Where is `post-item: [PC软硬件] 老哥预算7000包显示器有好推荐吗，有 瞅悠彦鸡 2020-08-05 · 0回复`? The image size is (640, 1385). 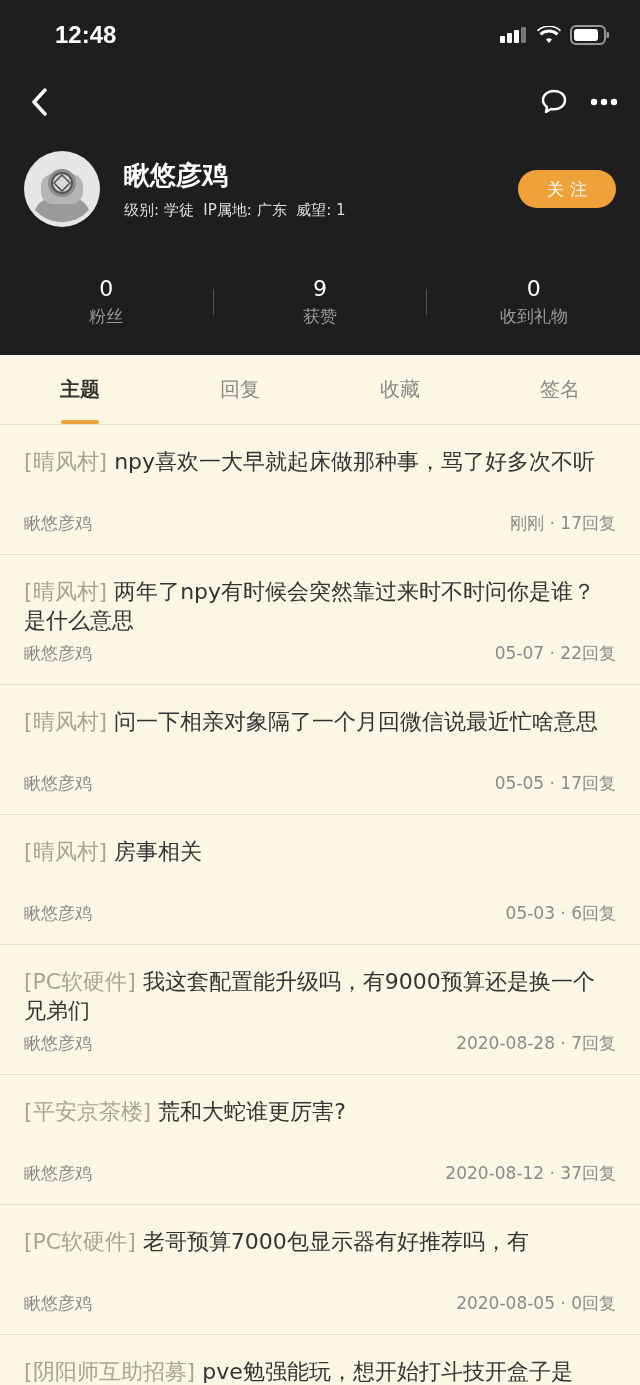 post-item: [PC软硬件] 老哥预算7000包显示器有好推荐吗，有 瞅悠彦鸡 2020-08-05 · 0回复 is located at coordinates (320, 1270).